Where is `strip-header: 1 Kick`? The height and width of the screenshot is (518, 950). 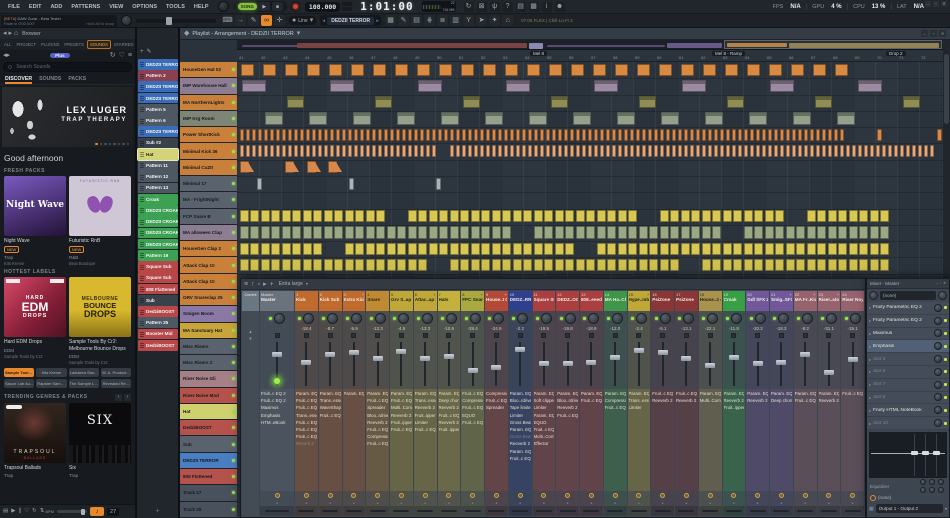
strip-header: 1 Kick is located at coordinates (306, 301).